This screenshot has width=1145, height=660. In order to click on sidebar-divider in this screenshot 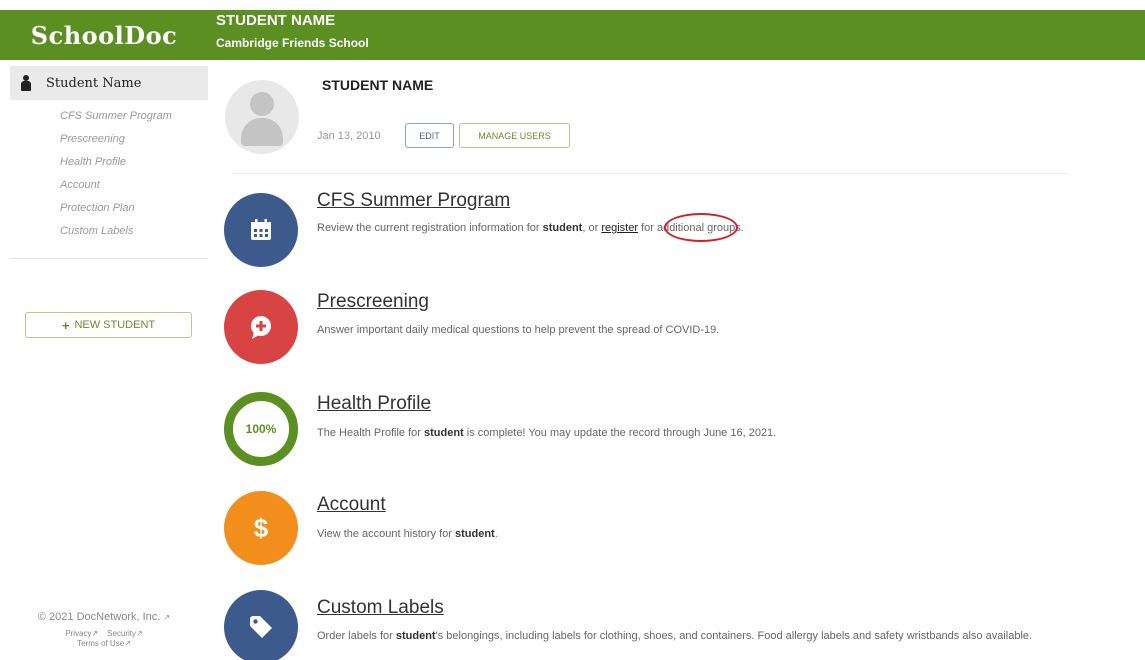, I will do `click(109, 258)`.